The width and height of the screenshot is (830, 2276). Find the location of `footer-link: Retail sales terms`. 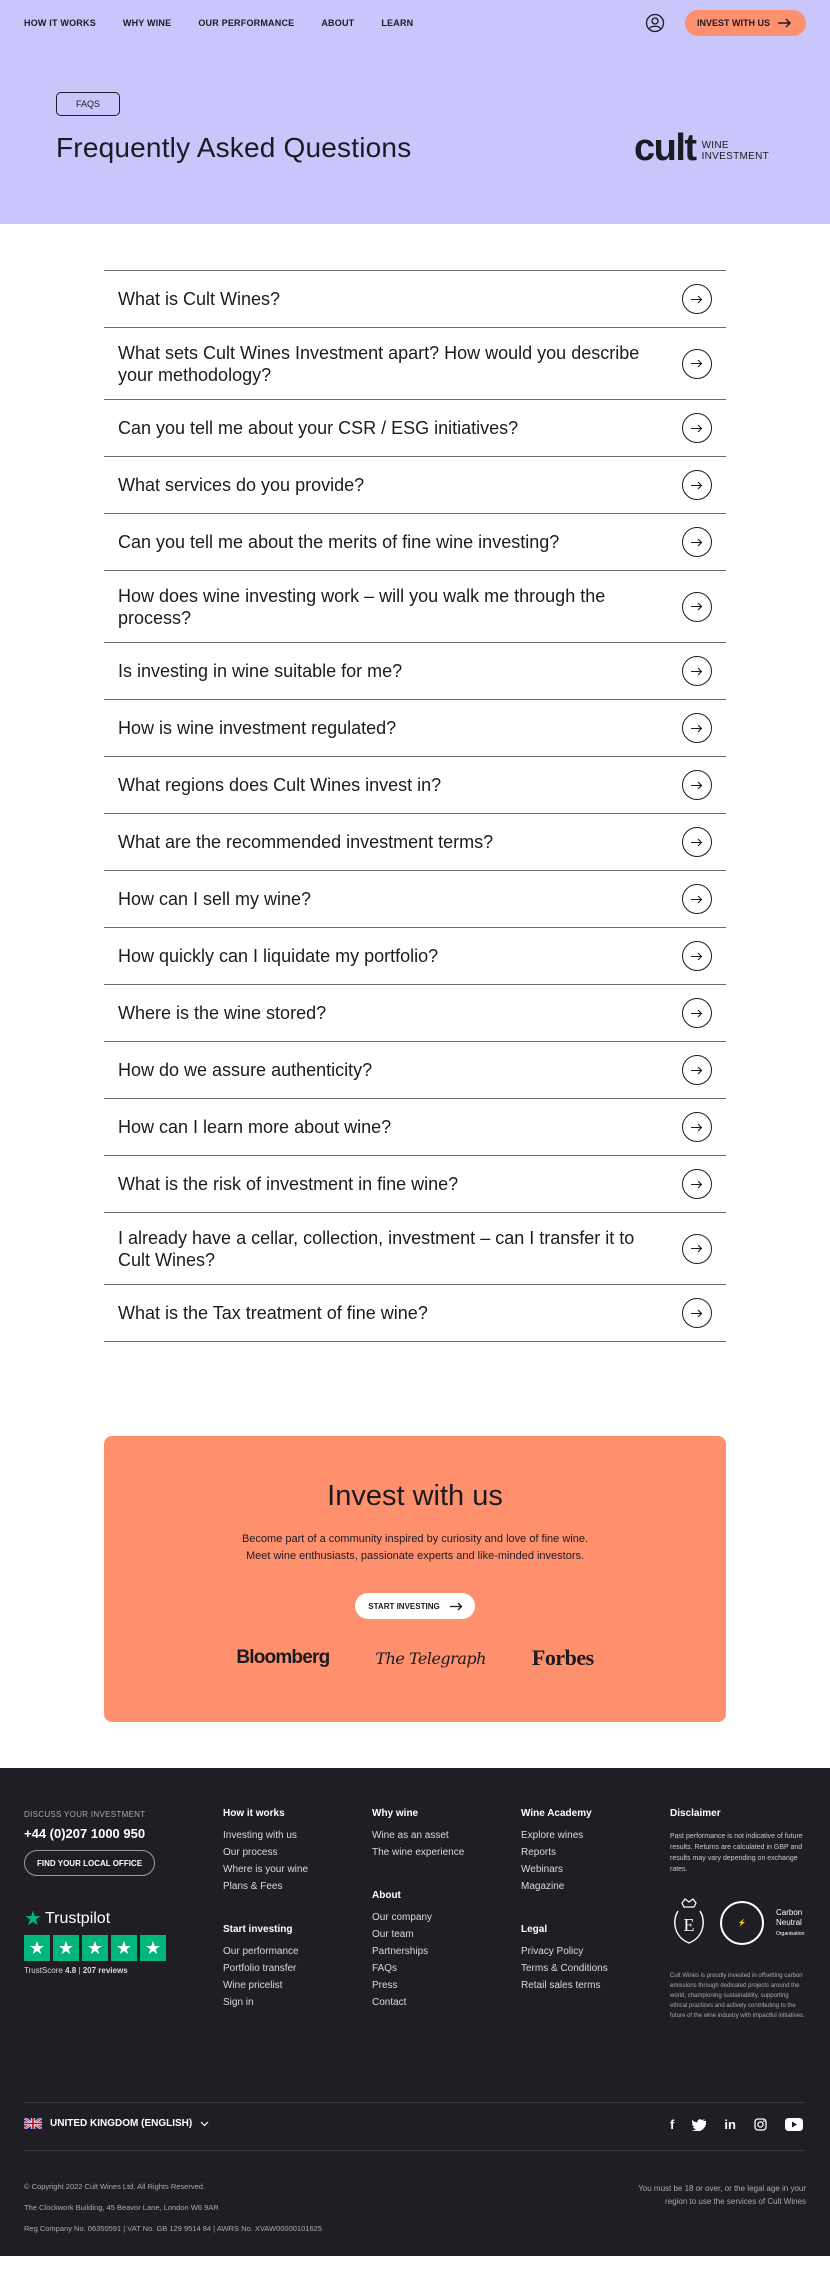

footer-link: Retail sales terms is located at coordinates (564, 1985).